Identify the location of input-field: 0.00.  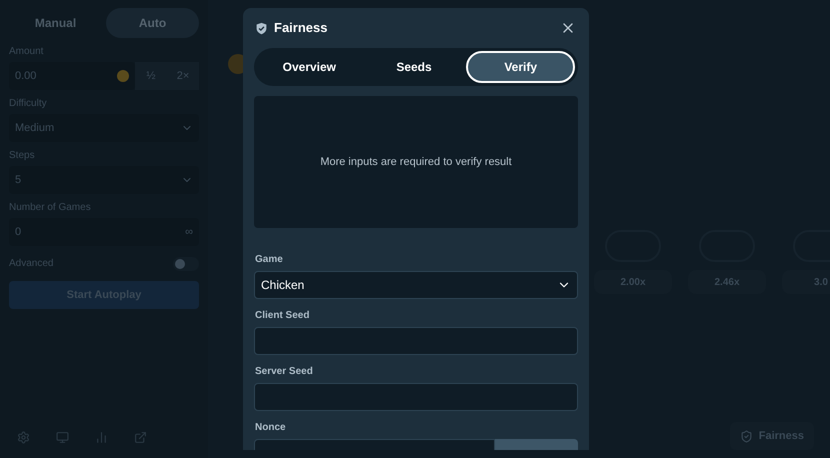
(72, 76).